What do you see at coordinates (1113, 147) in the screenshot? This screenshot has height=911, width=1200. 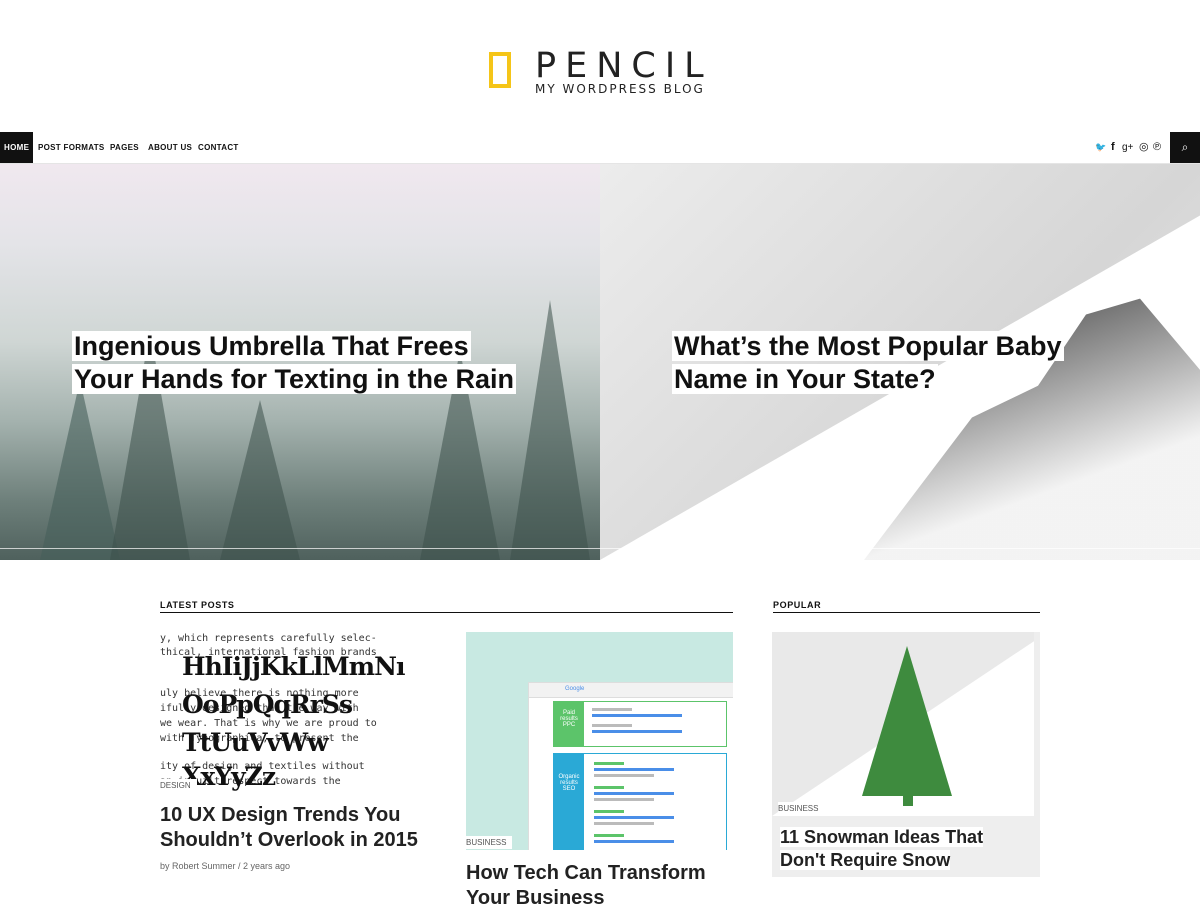 I see `facebook-icon: f` at bounding box center [1113, 147].